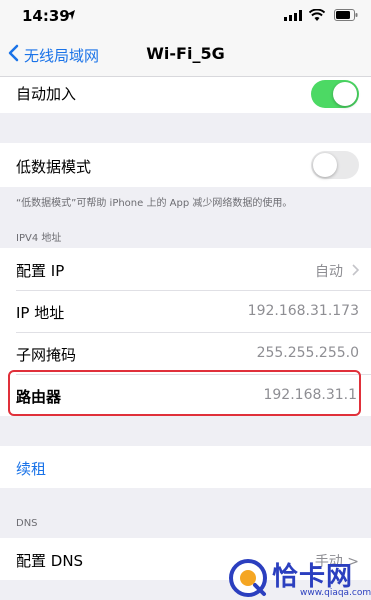  I want to click on auto-join-label: 自动加入, so click(46, 94).